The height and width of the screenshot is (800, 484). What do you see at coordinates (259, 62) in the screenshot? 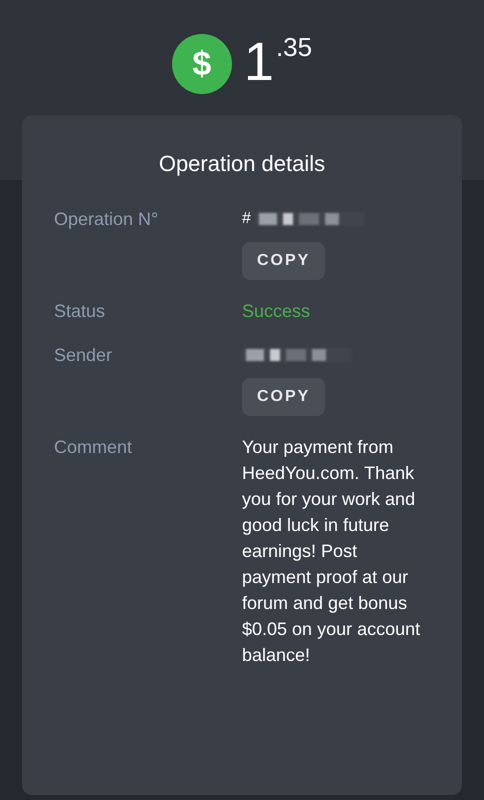
I see `balance-amount: 1` at bounding box center [259, 62].